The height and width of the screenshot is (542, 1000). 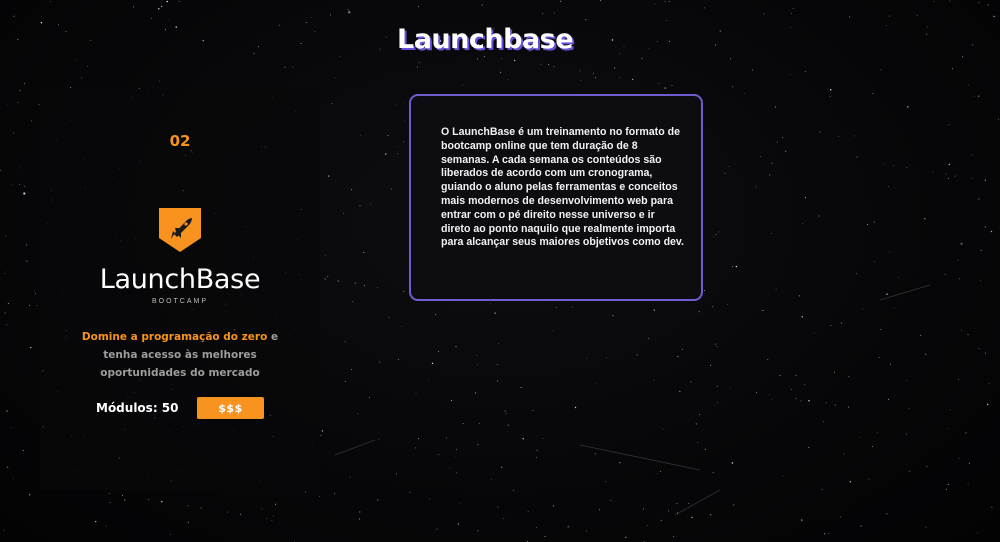 What do you see at coordinates (180, 301) in the screenshot?
I see `brand-subtitle: BOOTCAMP` at bounding box center [180, 301].